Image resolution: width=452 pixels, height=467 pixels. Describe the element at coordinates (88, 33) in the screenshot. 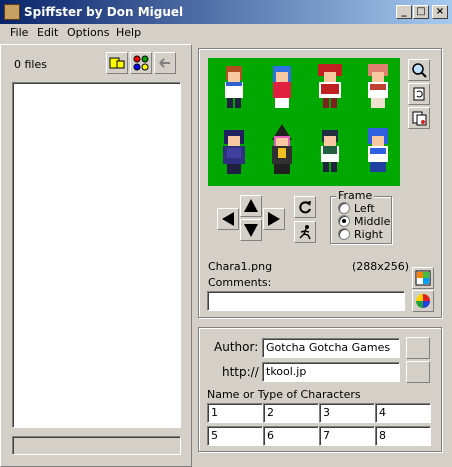

I see `menu-options: Options` at that location.